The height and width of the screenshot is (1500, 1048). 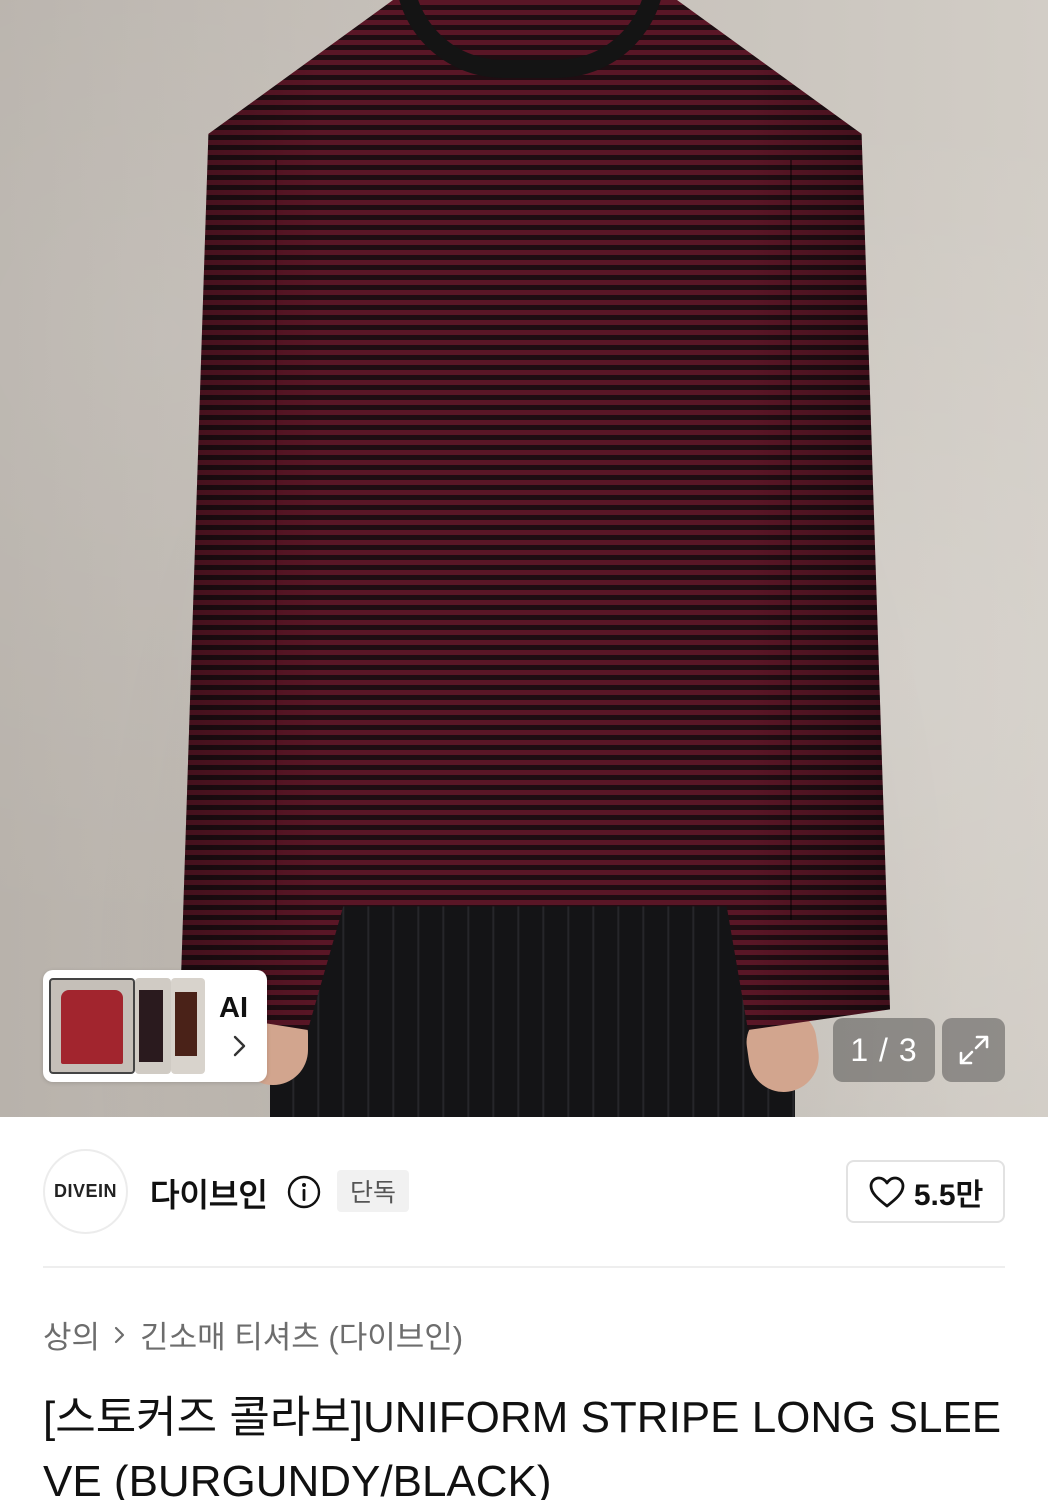 I want to click on info-icon, so click(x=304, y=1192).